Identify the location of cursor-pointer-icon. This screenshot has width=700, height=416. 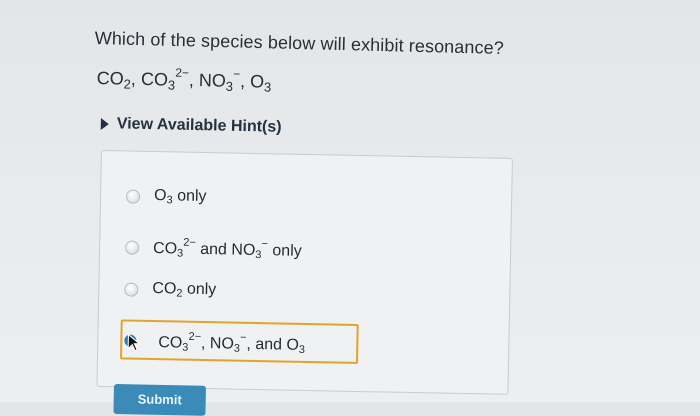
(134, 341).